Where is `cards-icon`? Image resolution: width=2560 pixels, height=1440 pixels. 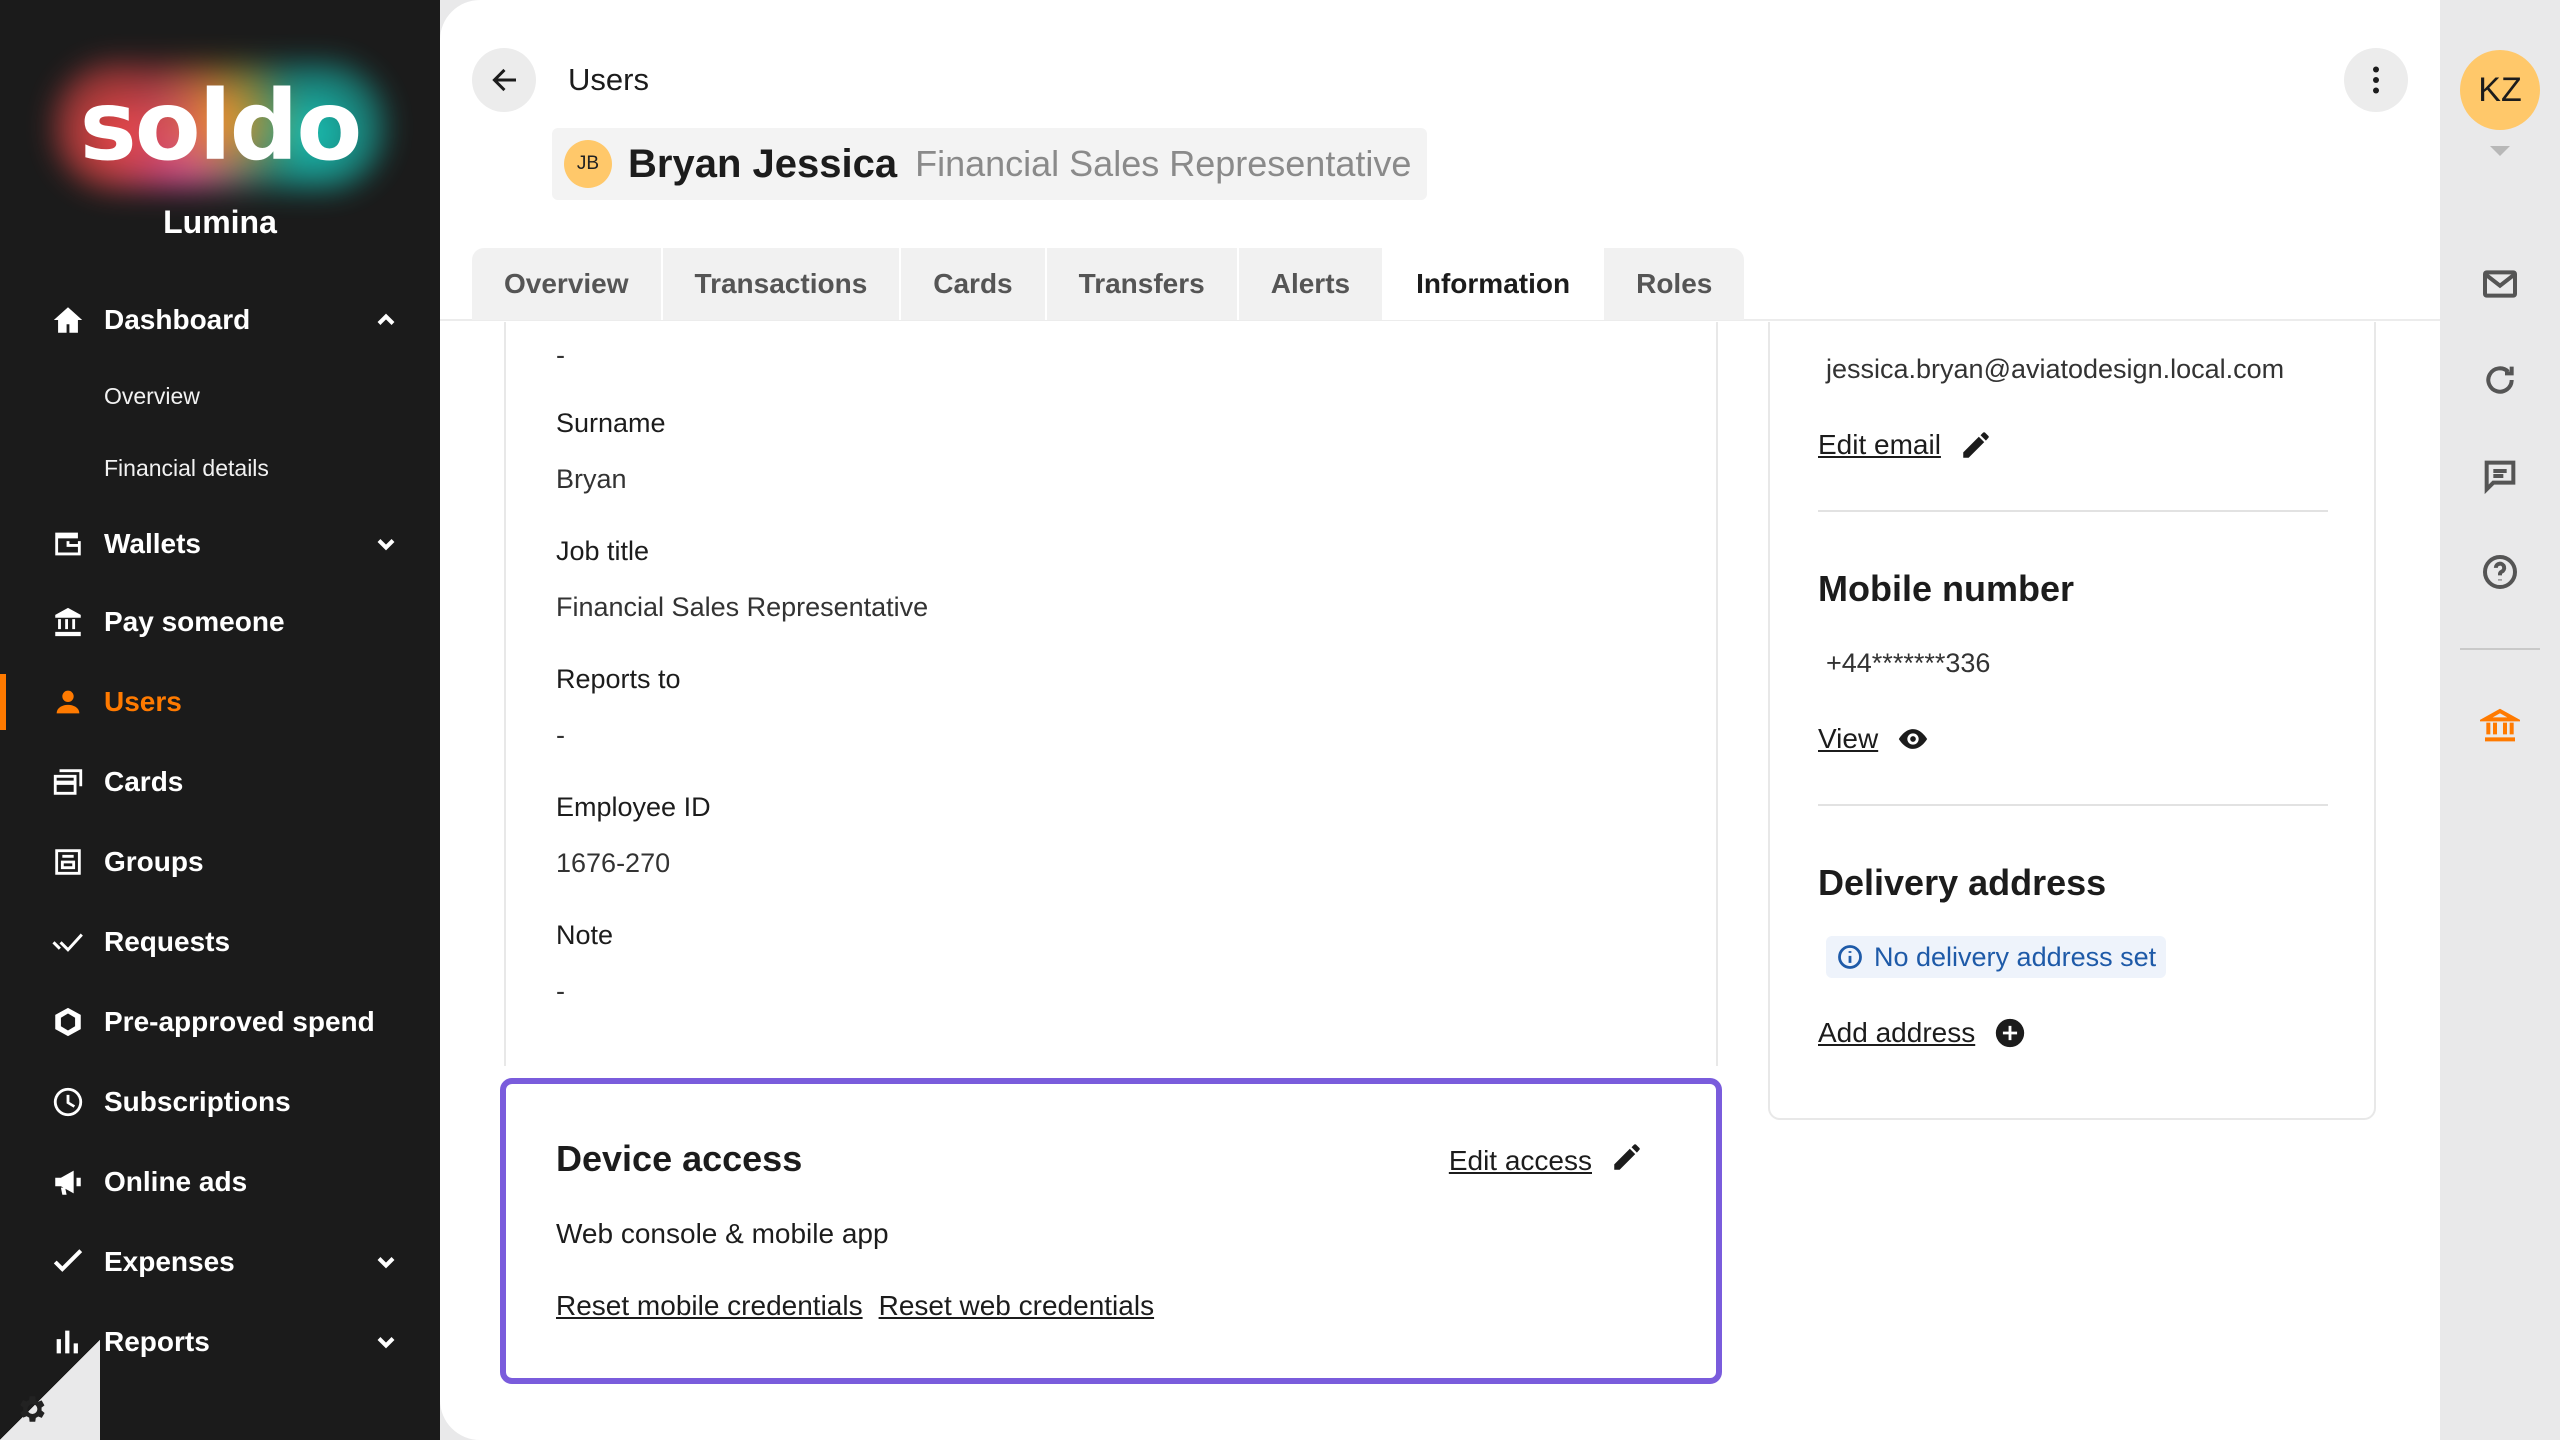 cards-icon is located at coordinates (68, 782).